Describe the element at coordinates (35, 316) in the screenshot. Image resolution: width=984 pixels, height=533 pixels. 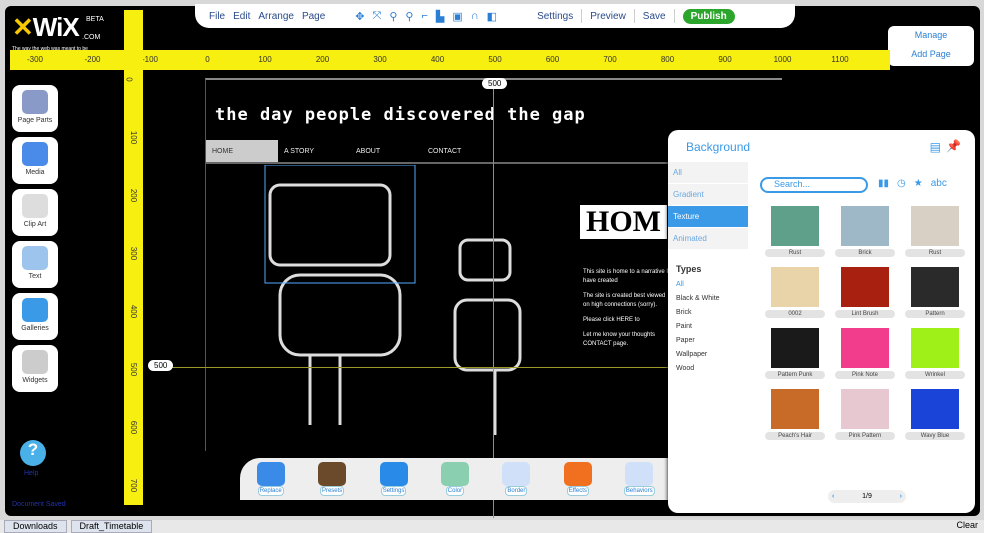
I see `sidebar-galleries: Galleries` at that location.